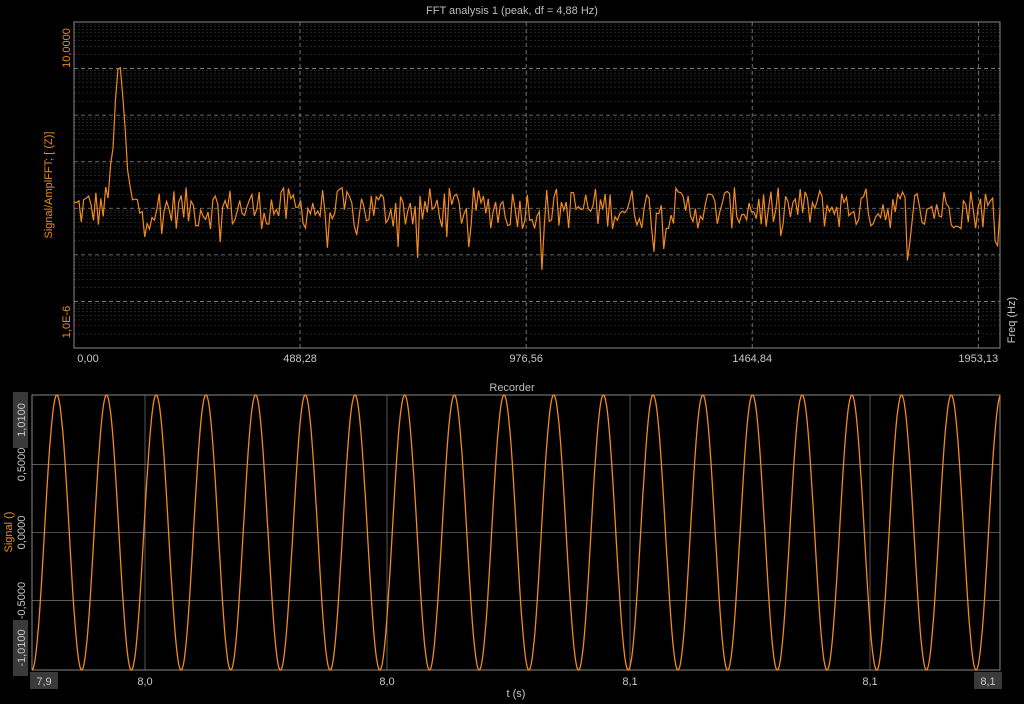 This screenshot has width=1024, height=704. Describe the element at coordinates (9, 532) in the screenshot. I see `recorder-y-axis-label: Signal ()` at that location.